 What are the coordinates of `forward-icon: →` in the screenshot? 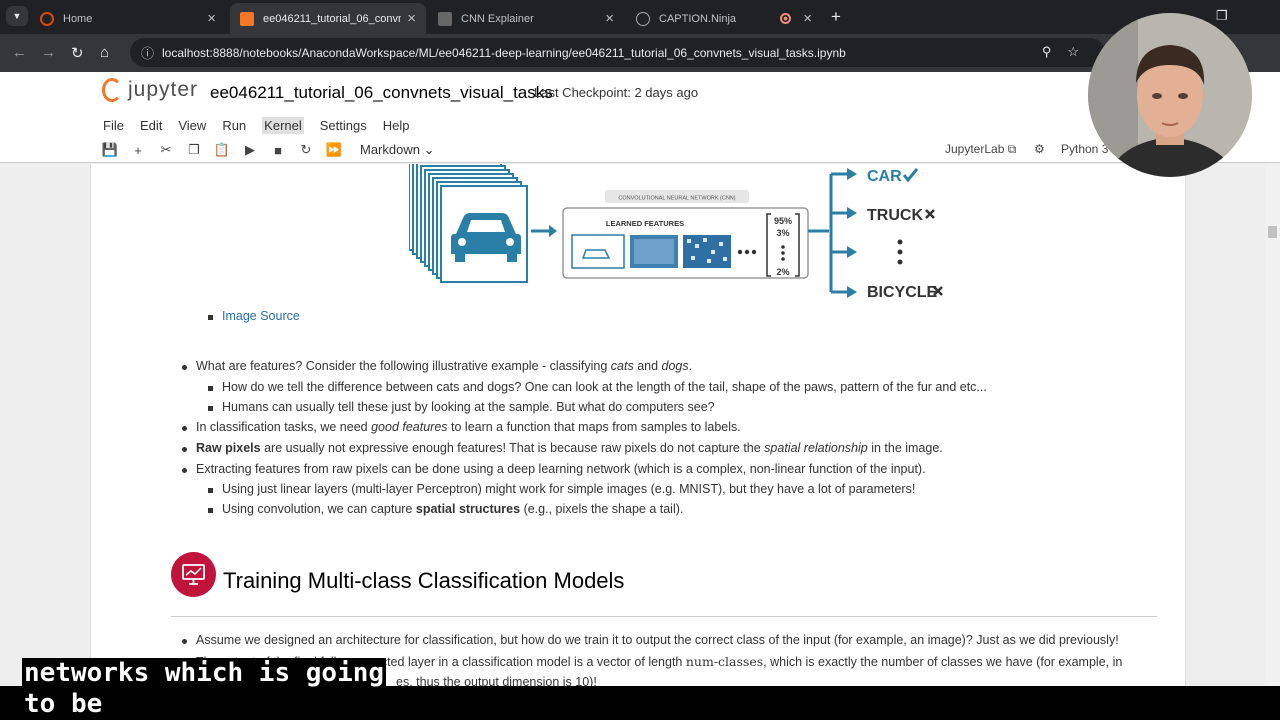 It's located at (48, 52).